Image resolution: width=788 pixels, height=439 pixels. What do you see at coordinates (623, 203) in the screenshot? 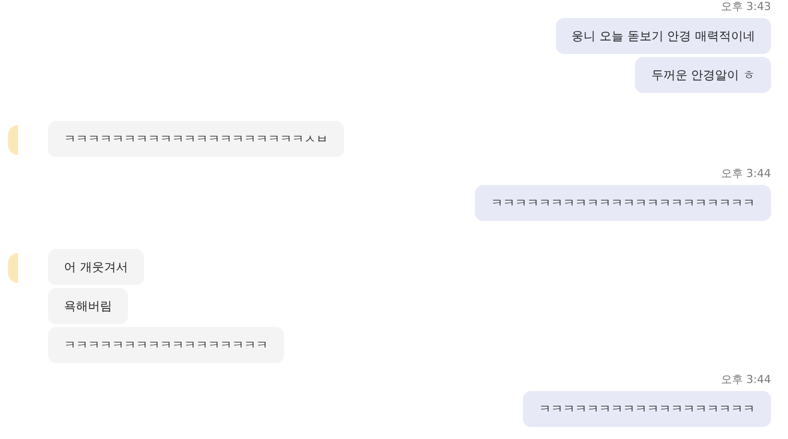
I see `message-bubble: ㅋㅋㅋㅋㅋㅋㅋㅋㅋㅋㅋㅋㅋㅋㅋㅋㅋㅋㅋㅋㅋㅋ` at bounding box center [623, 203].